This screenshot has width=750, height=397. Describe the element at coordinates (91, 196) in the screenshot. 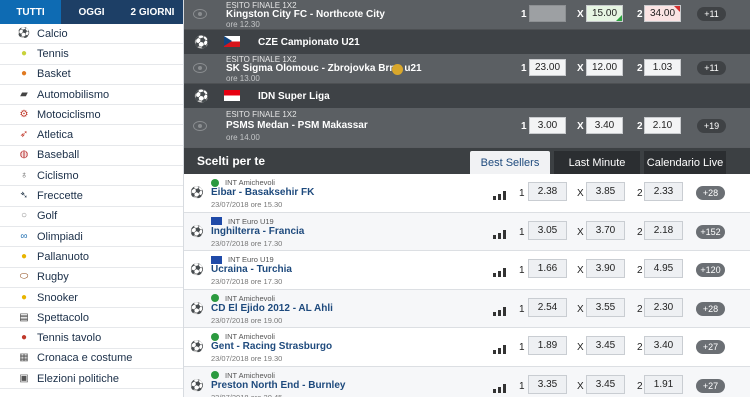

I see `sidebar-item-freccette: ➴ Freccette` at that location.